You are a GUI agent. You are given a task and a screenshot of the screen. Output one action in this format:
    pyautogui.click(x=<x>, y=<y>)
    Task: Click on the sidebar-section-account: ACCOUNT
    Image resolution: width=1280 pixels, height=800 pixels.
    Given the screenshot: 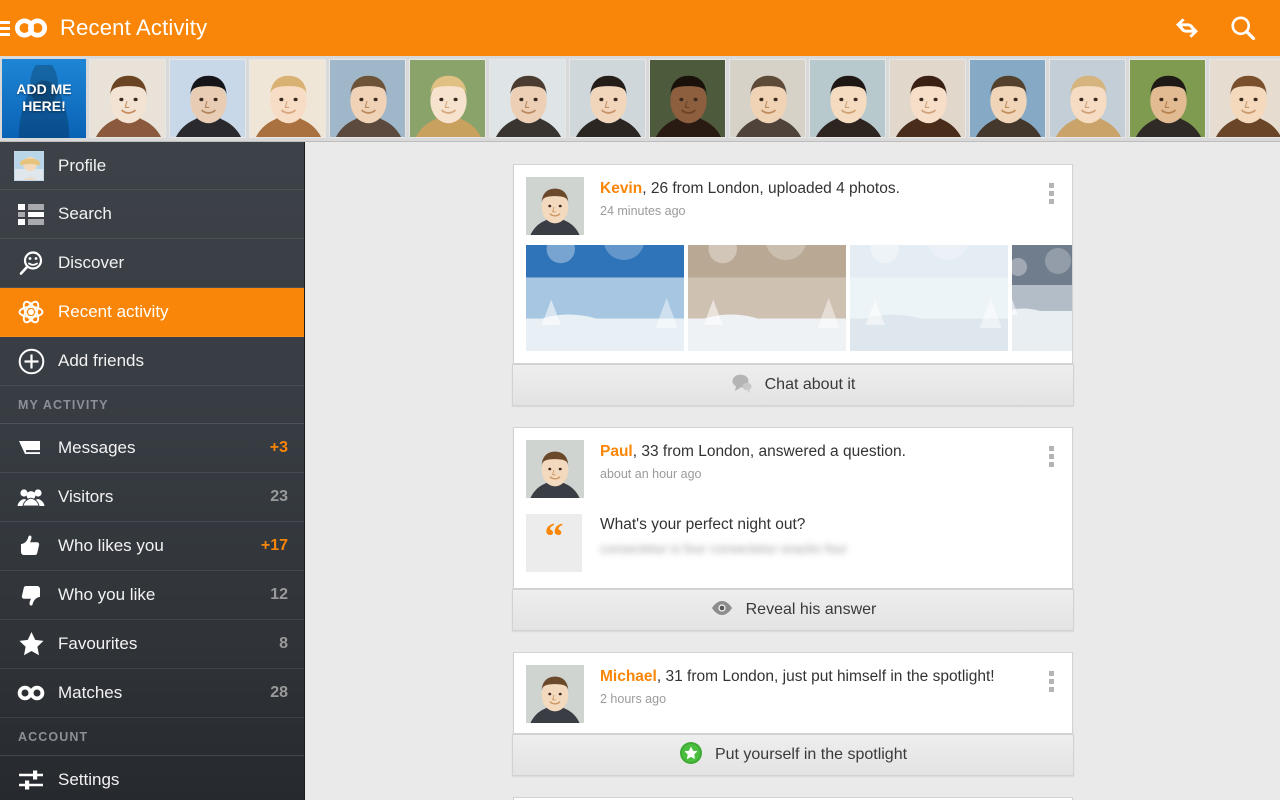 What is the action you would take?
    pyautogui.click(x=152, y=737)
    